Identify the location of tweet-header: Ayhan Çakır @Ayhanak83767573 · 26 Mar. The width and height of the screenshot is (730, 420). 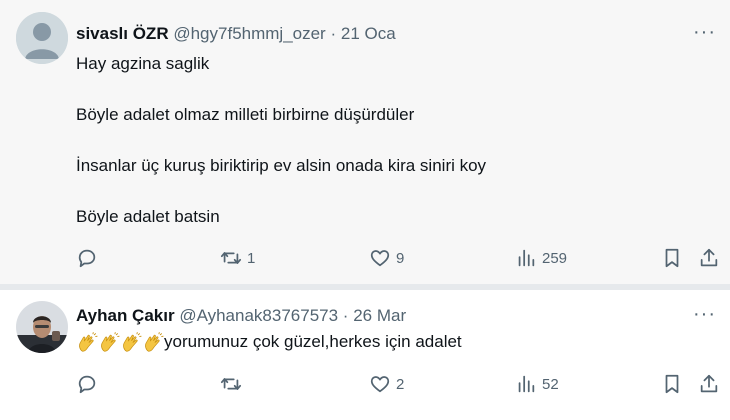
(241, 316).